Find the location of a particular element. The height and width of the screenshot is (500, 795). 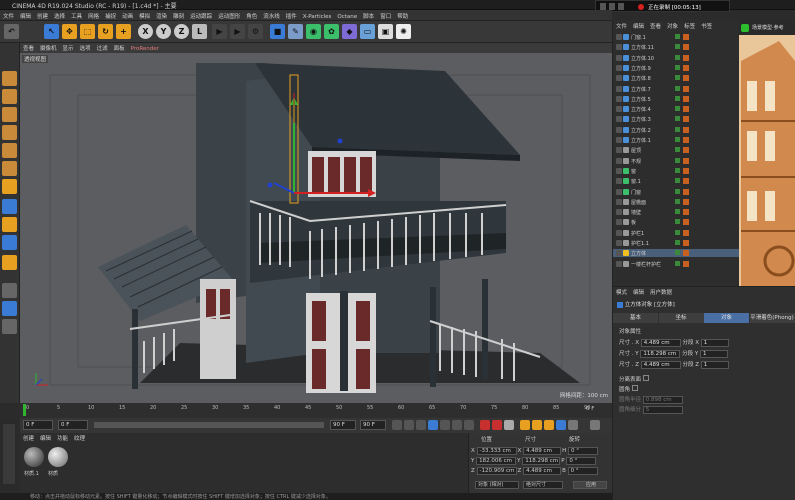

next-key-icon is located at coordinates (457, 425).